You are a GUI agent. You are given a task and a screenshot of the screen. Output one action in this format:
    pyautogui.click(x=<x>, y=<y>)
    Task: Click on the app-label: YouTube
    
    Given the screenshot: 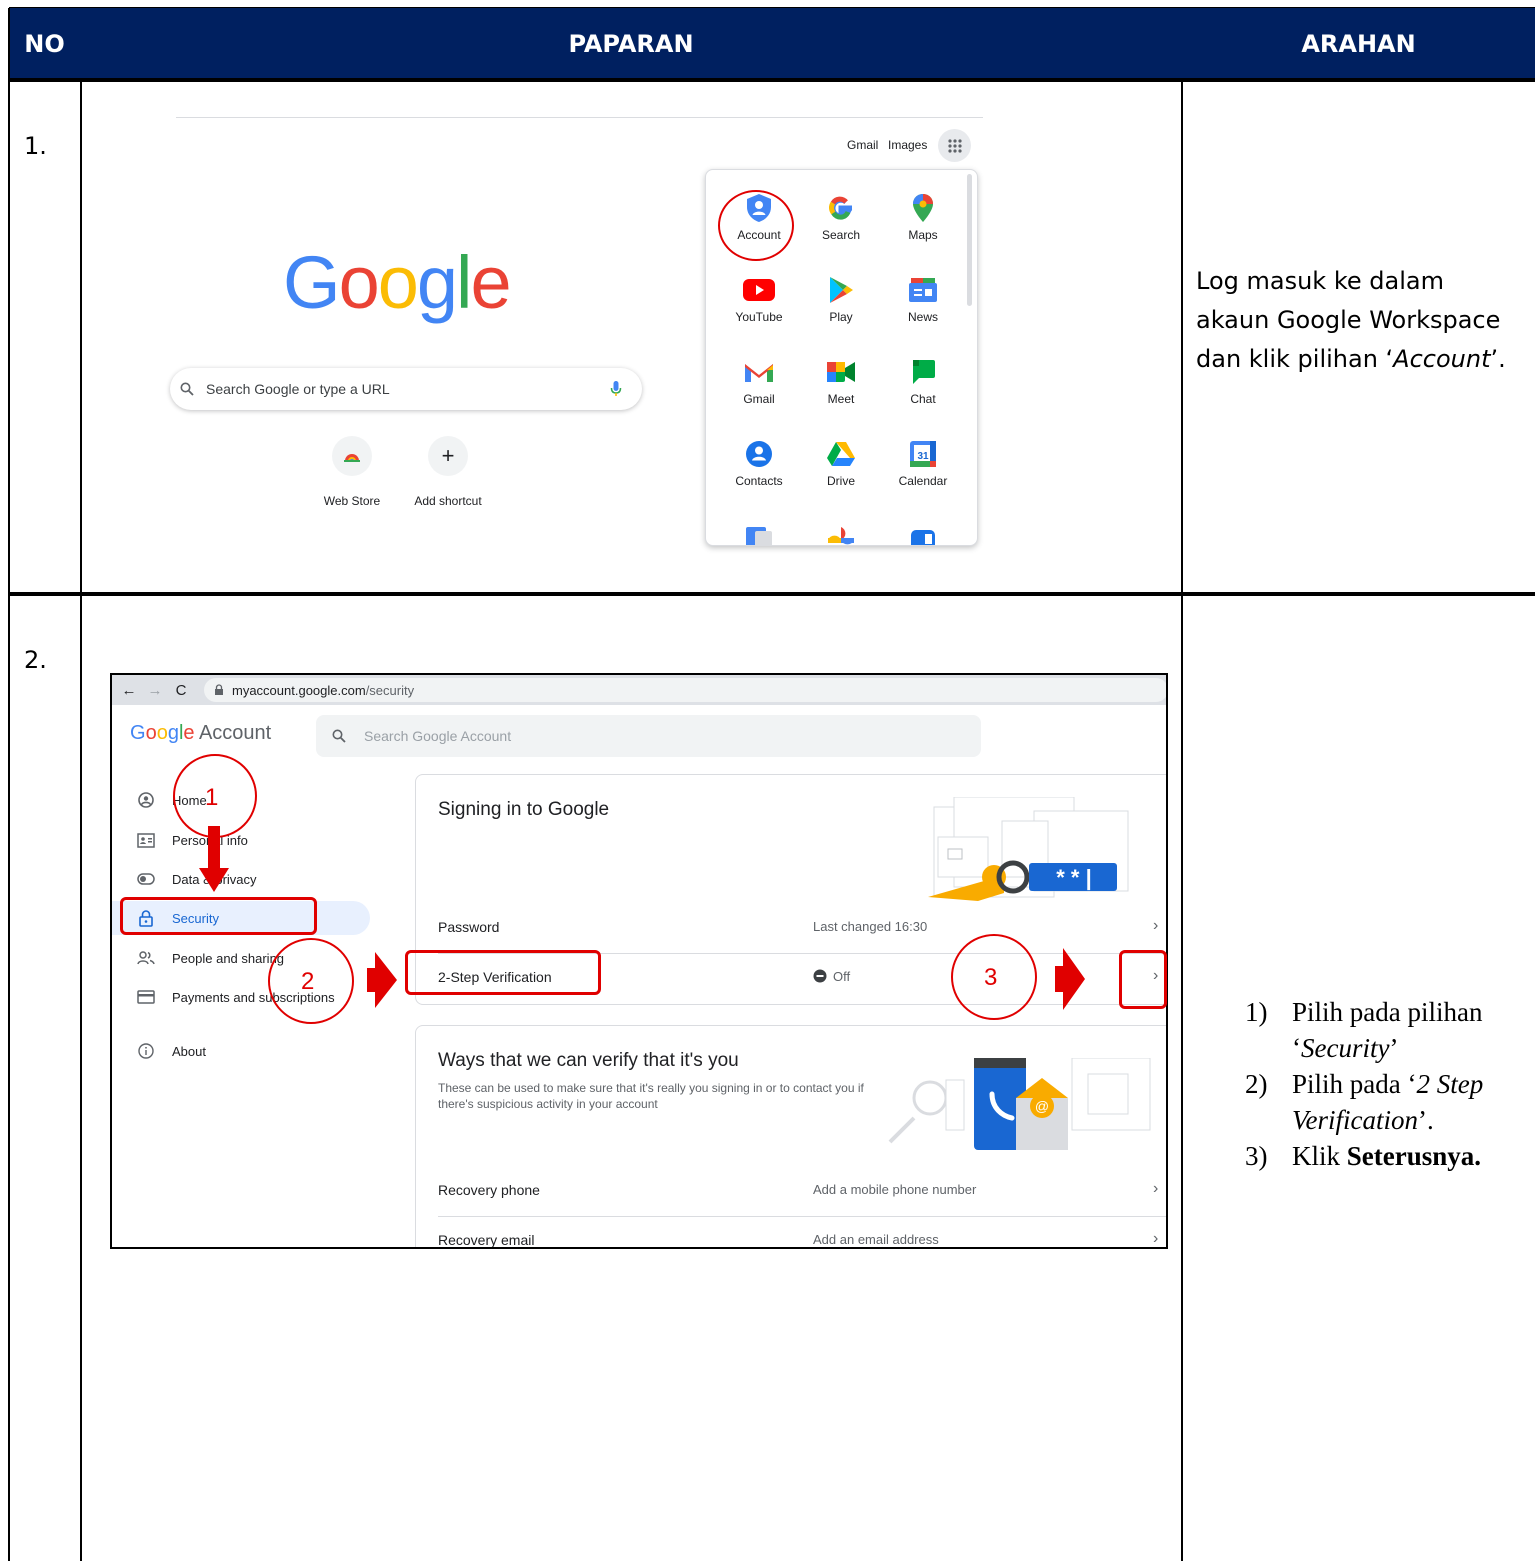 What is the action you would take?
    pyautogui.click(x=759, y=317)
    